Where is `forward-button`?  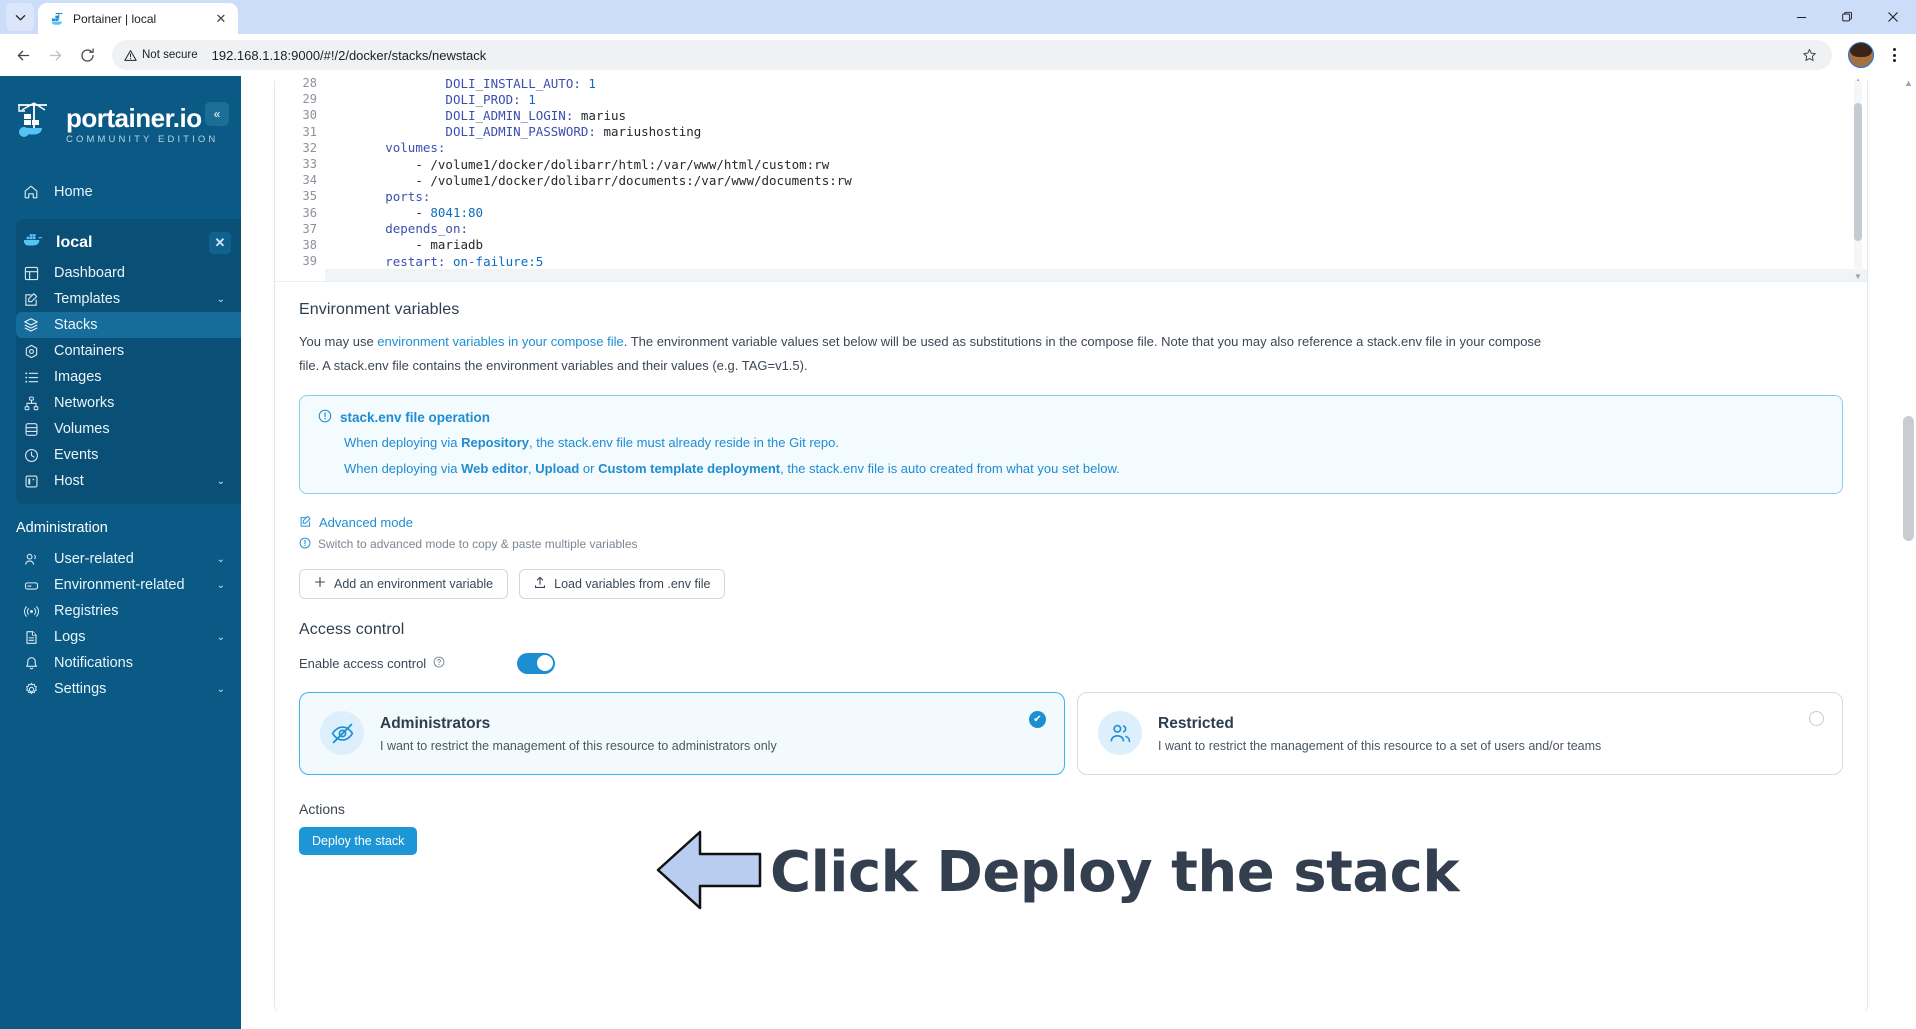 forward-button is located at coordinates (55, 55).